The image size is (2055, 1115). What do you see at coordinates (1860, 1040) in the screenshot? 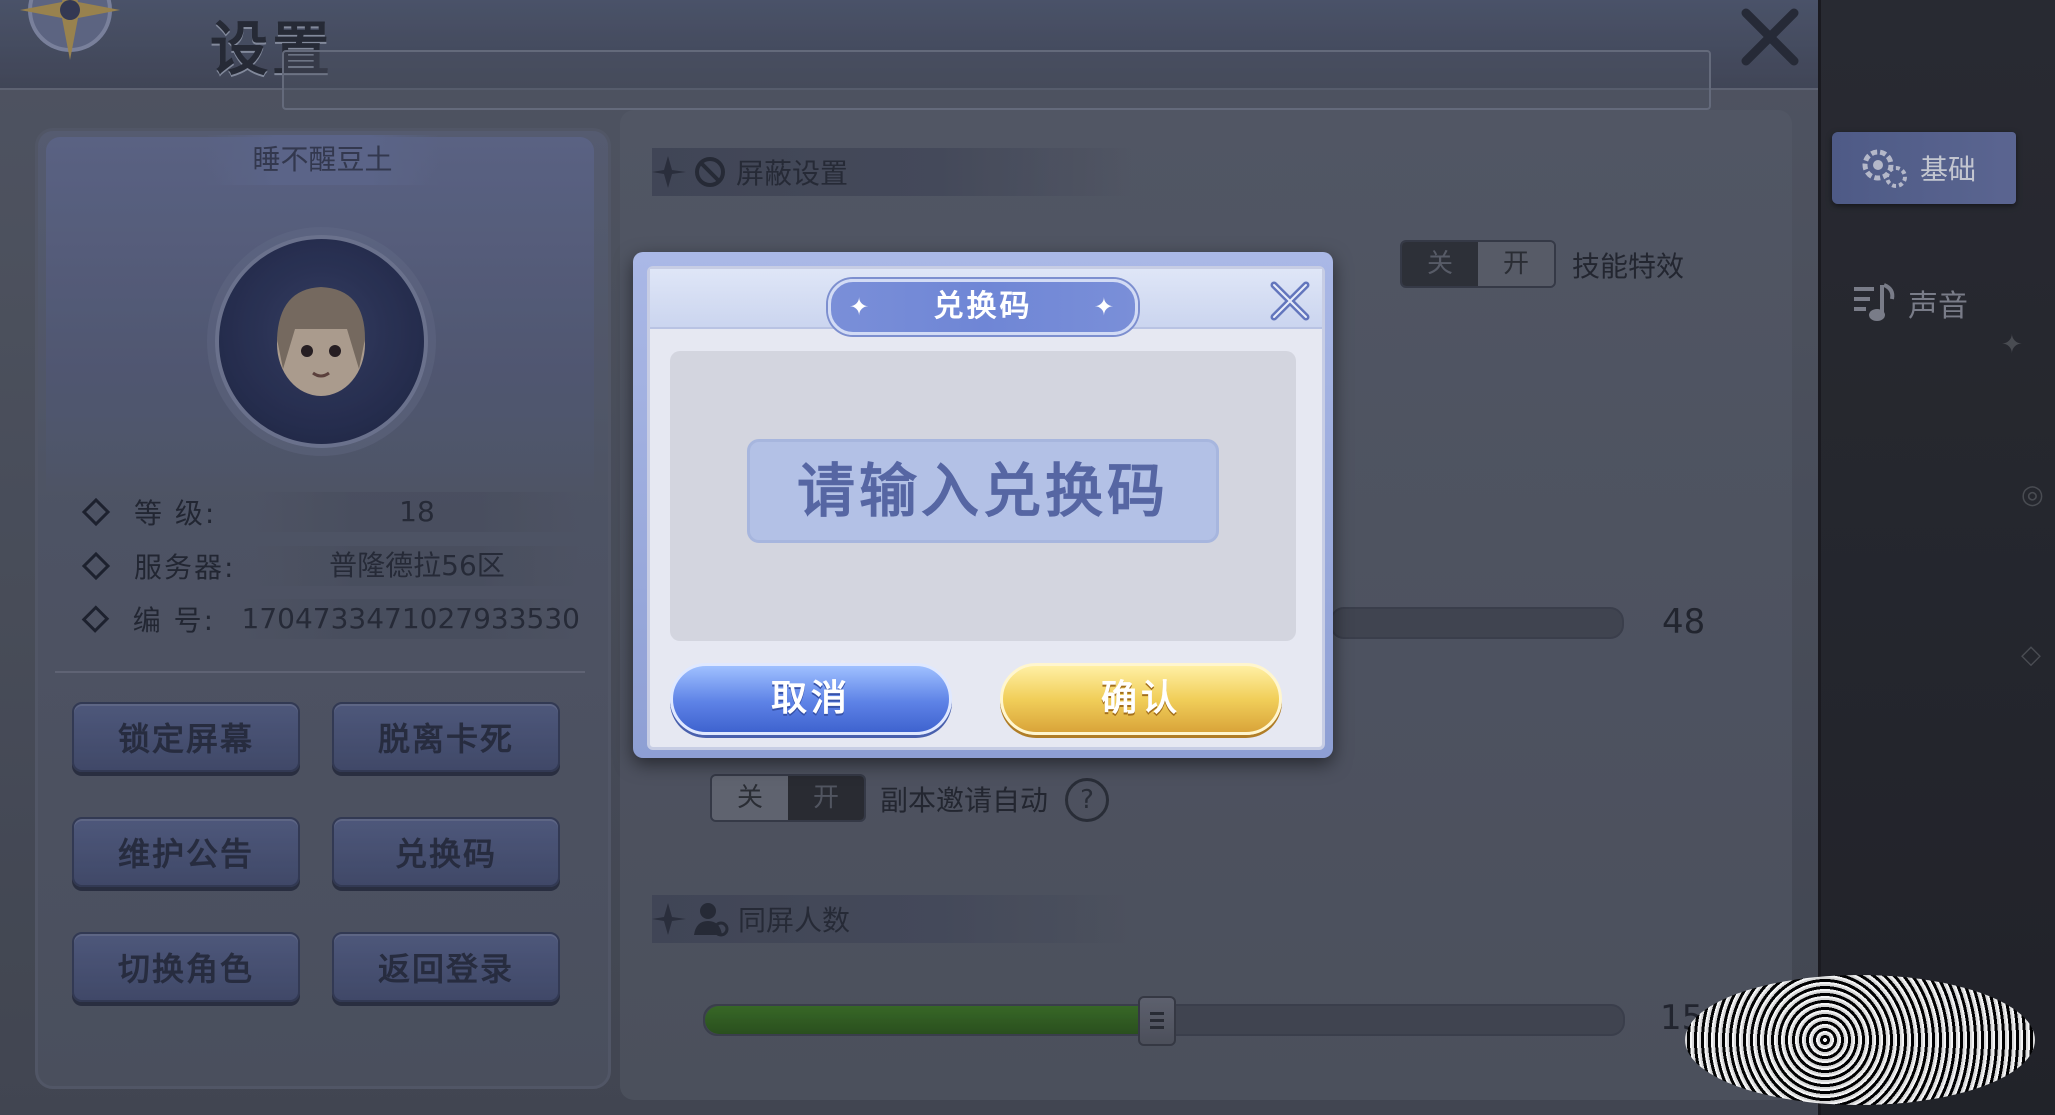
I see `noise-overlay` at bounding box center [1860, 1040].